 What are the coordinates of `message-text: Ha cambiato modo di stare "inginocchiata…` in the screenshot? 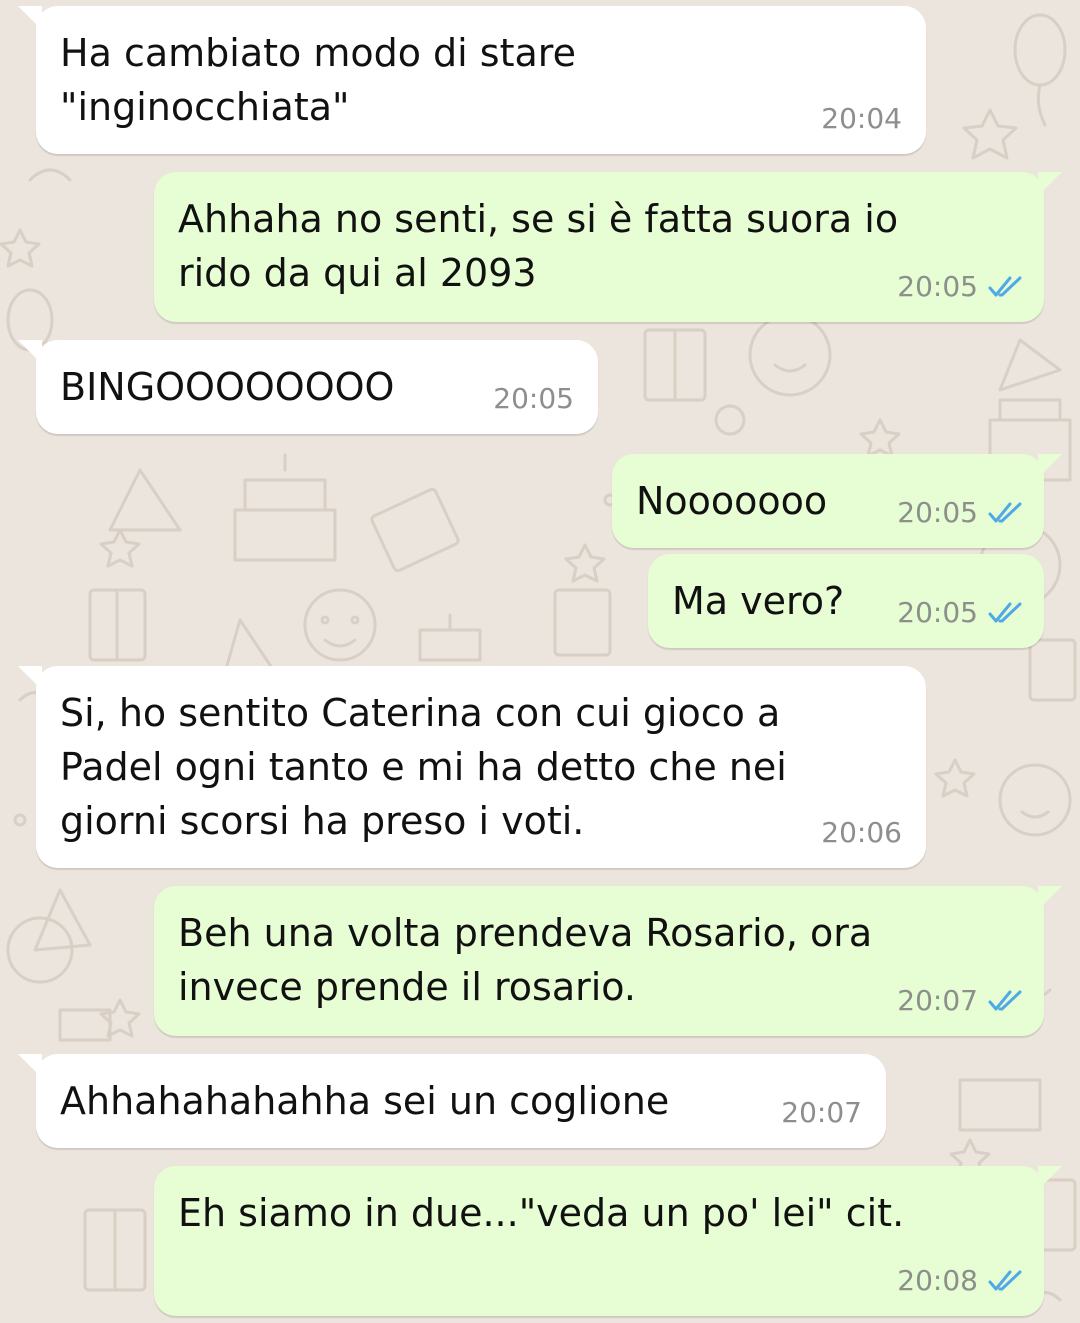 It's located at (318, 80).